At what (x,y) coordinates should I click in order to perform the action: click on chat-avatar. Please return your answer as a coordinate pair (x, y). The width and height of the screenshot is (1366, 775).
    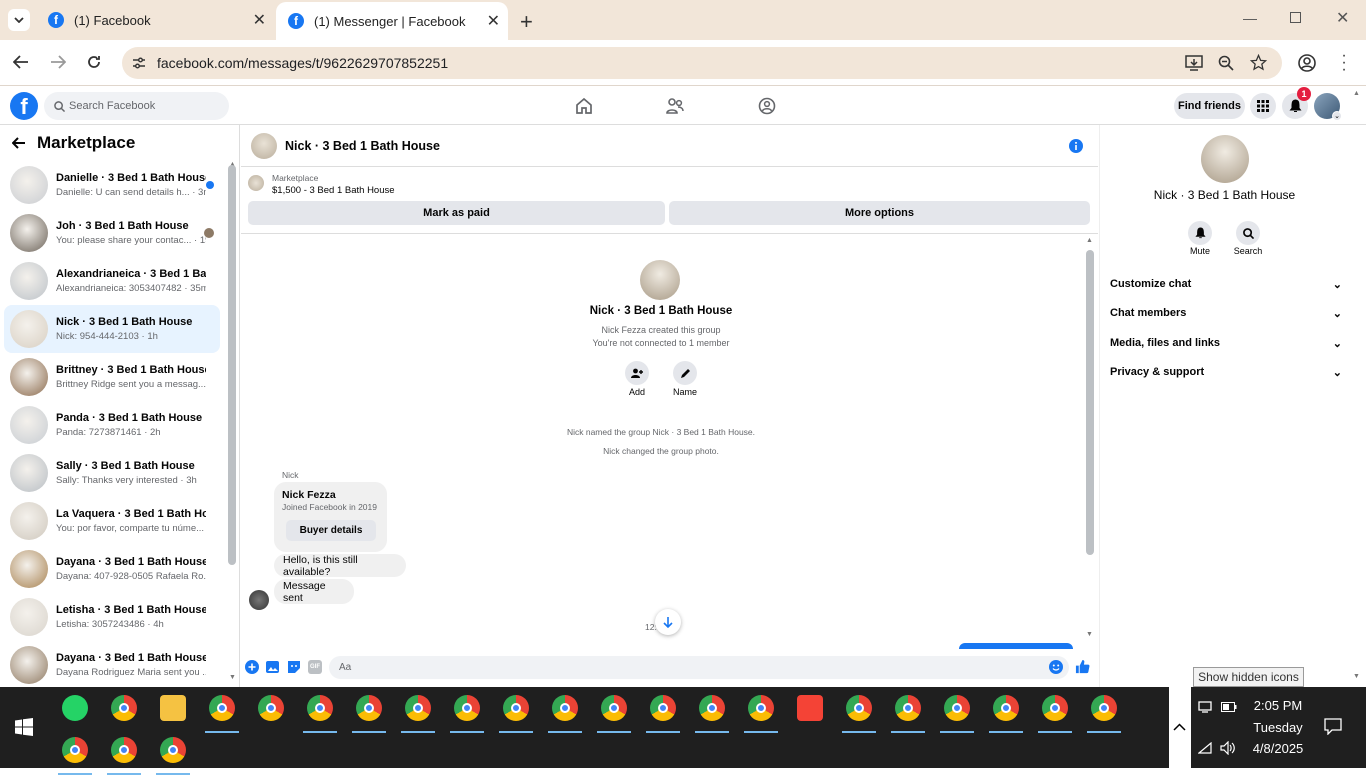
    Looking at the image, I should click on (264, 145).